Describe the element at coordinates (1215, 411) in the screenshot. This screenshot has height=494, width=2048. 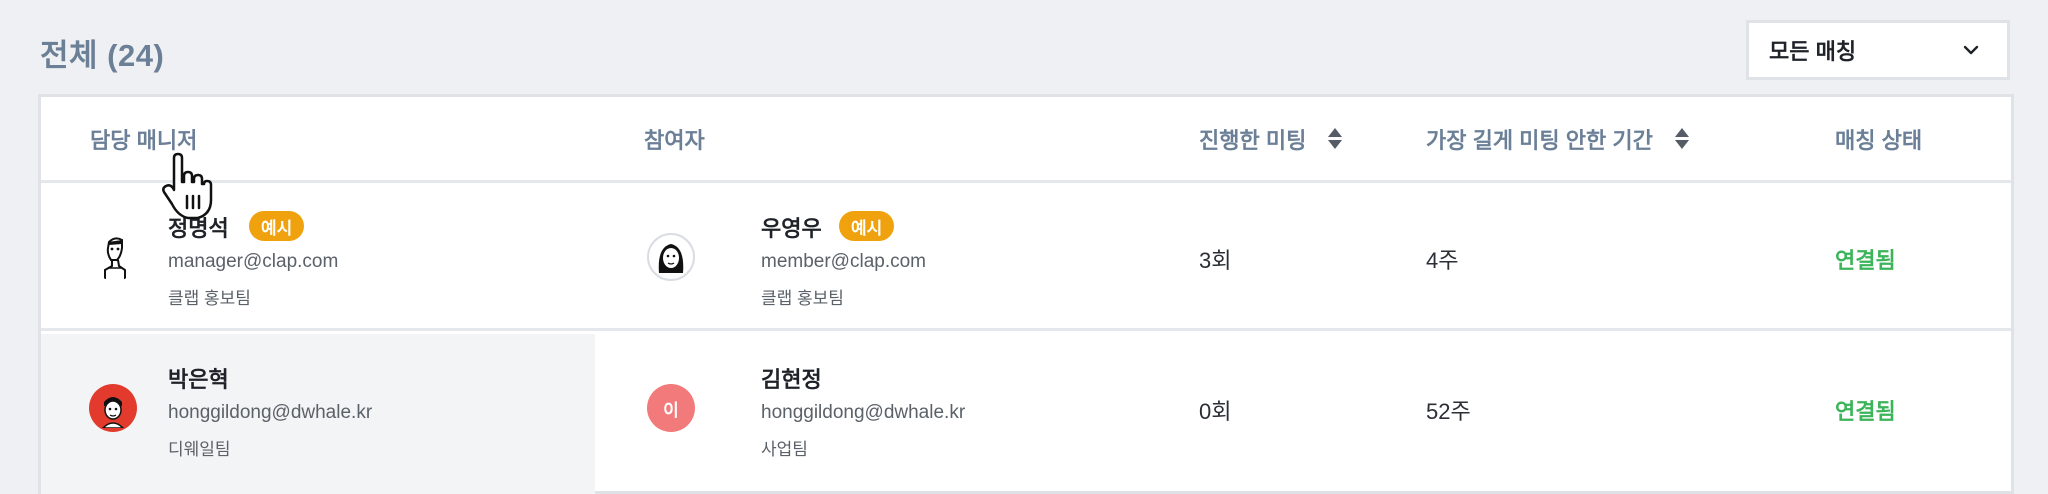
I see `meetings-count: 0회` at that location.